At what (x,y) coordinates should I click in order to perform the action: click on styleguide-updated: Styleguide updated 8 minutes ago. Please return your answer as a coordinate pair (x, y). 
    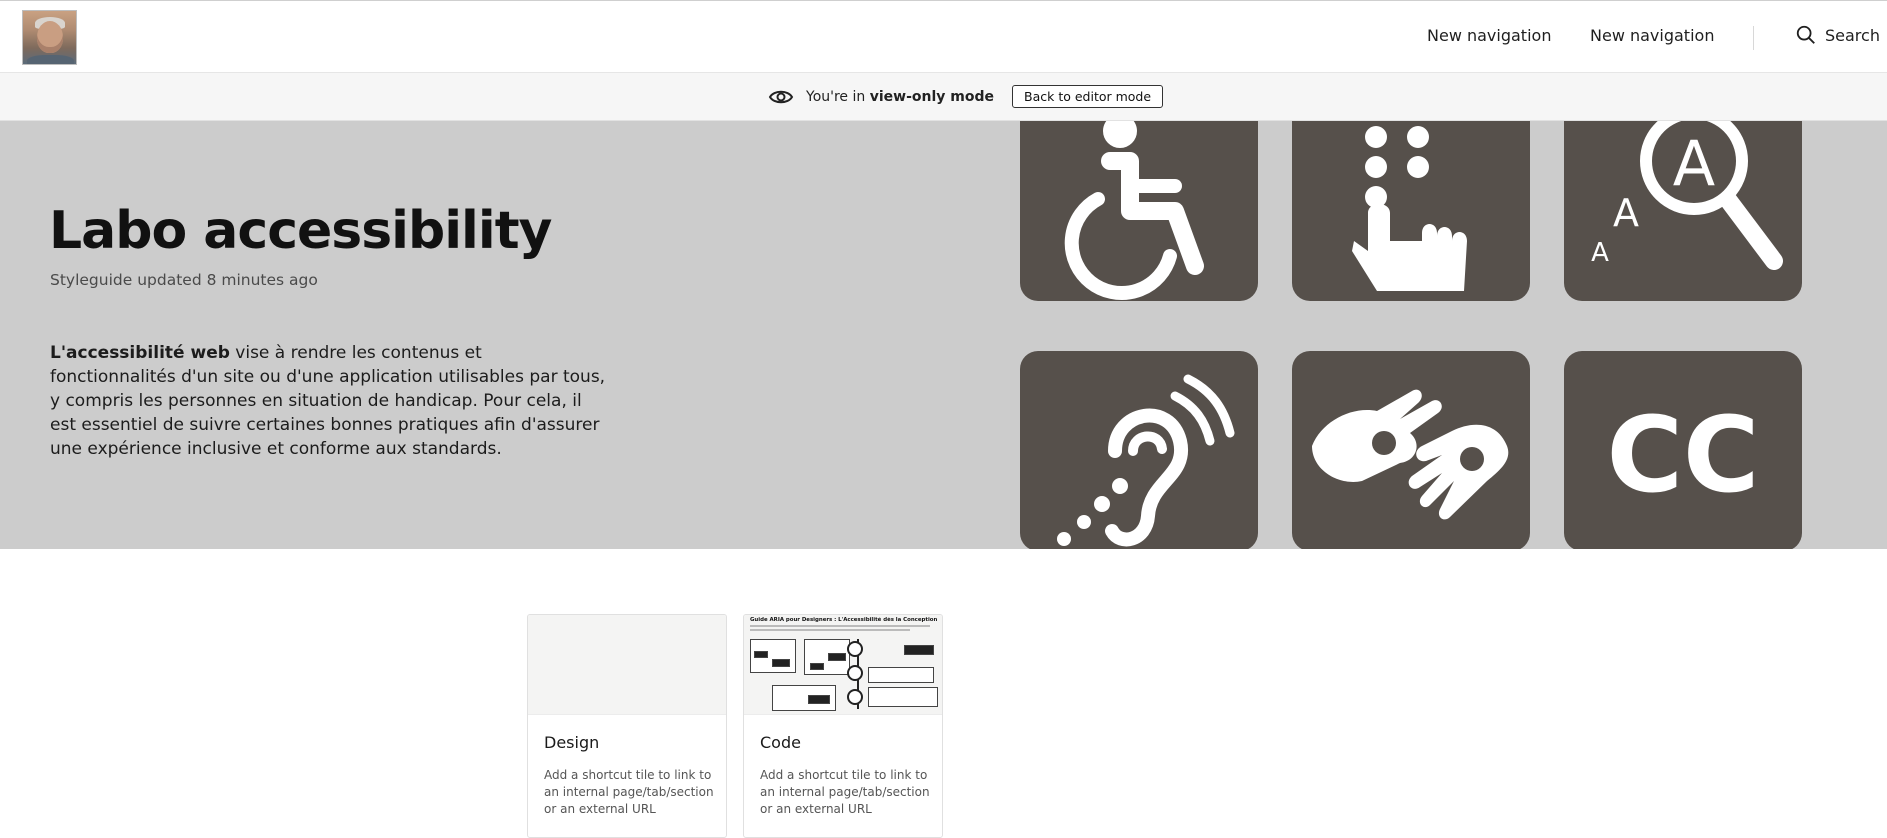
    Looking at the image, I should click on (184, 280).